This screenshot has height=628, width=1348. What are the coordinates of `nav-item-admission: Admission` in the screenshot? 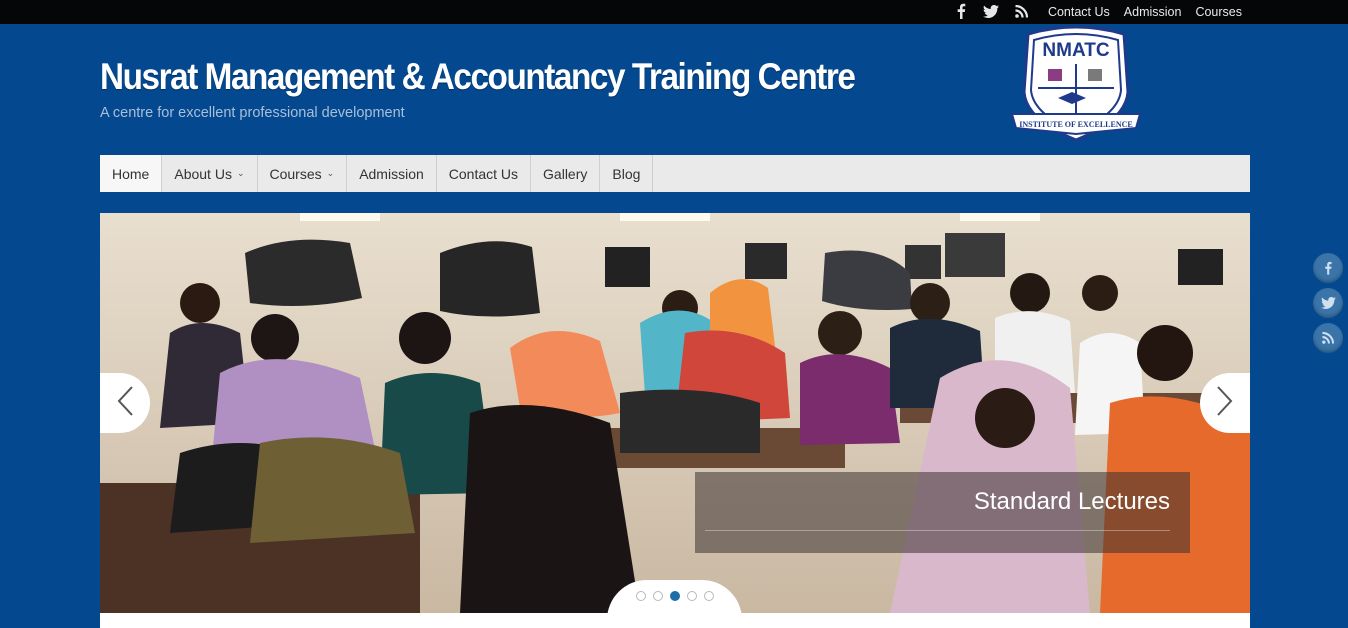 It's located at (392, 173).